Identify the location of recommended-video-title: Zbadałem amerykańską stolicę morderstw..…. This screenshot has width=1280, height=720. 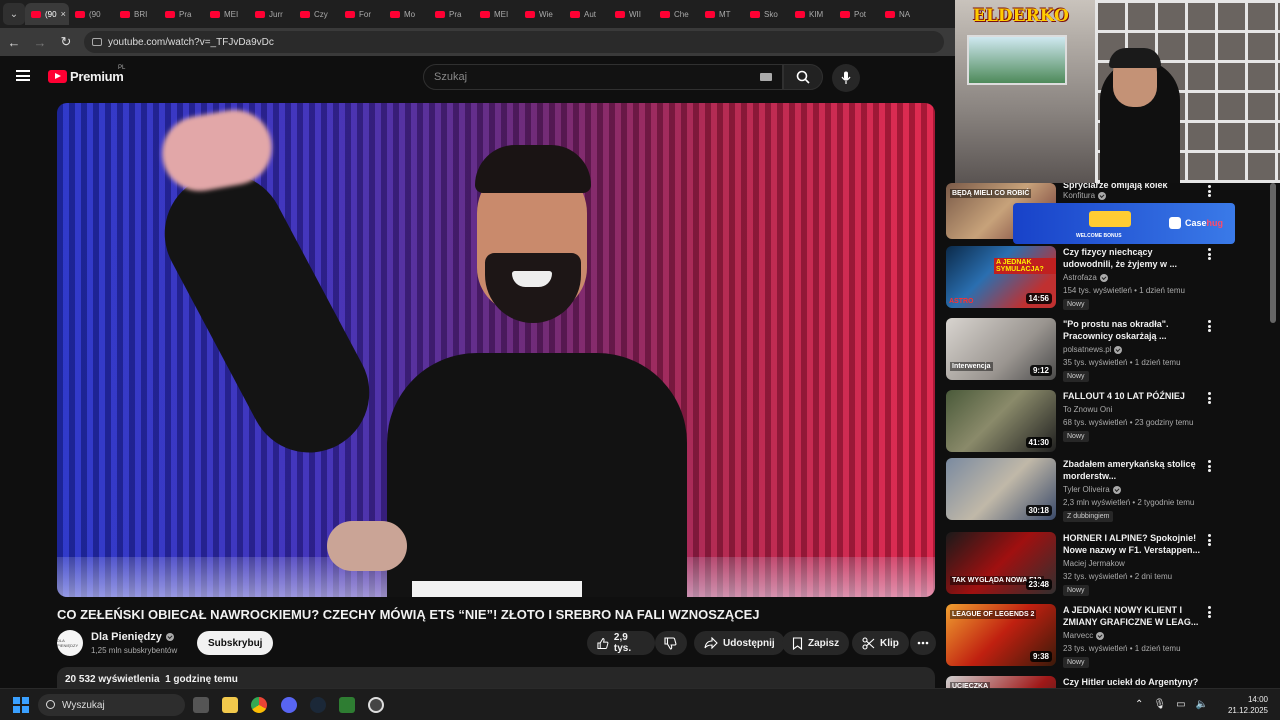
(1133, 470).